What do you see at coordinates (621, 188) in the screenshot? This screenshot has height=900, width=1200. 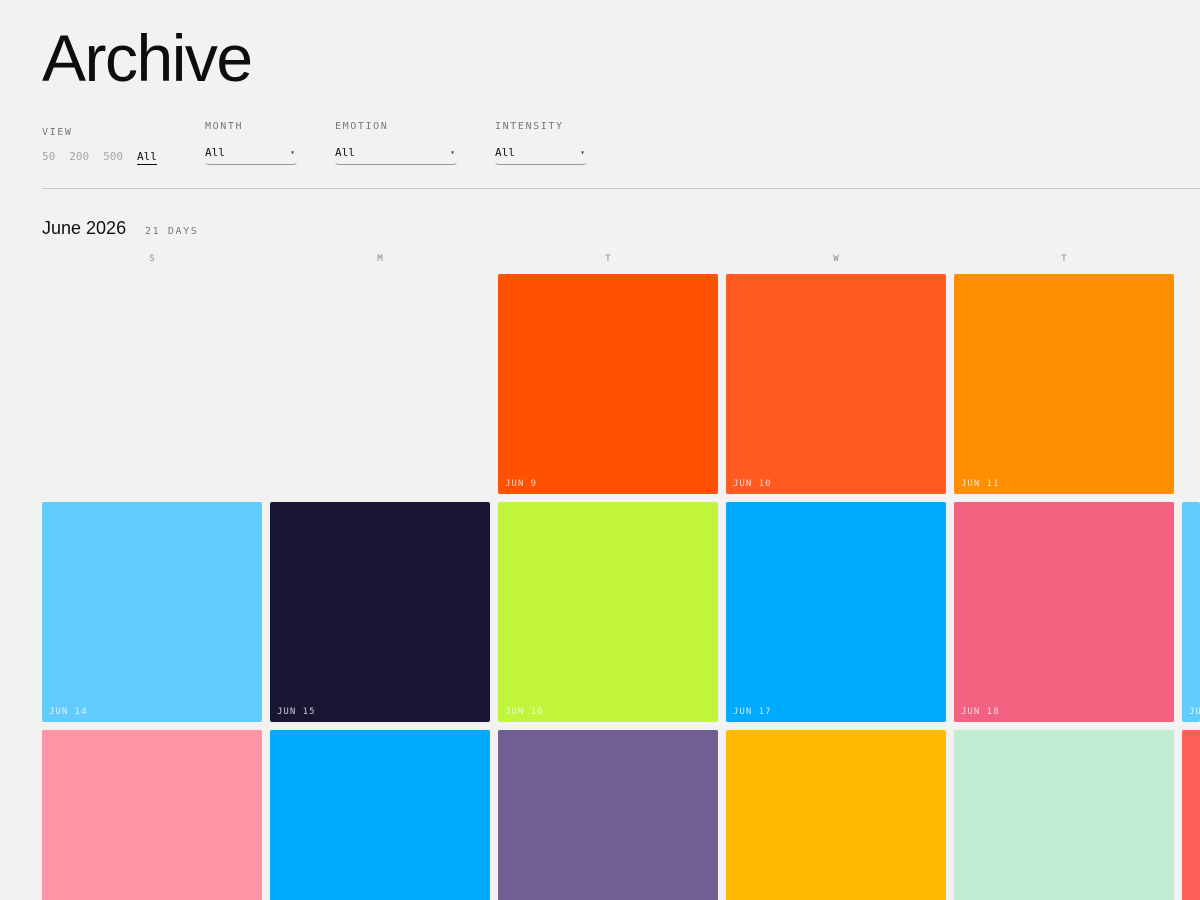 I see `filters-divider` at bounding box center [621, 188].